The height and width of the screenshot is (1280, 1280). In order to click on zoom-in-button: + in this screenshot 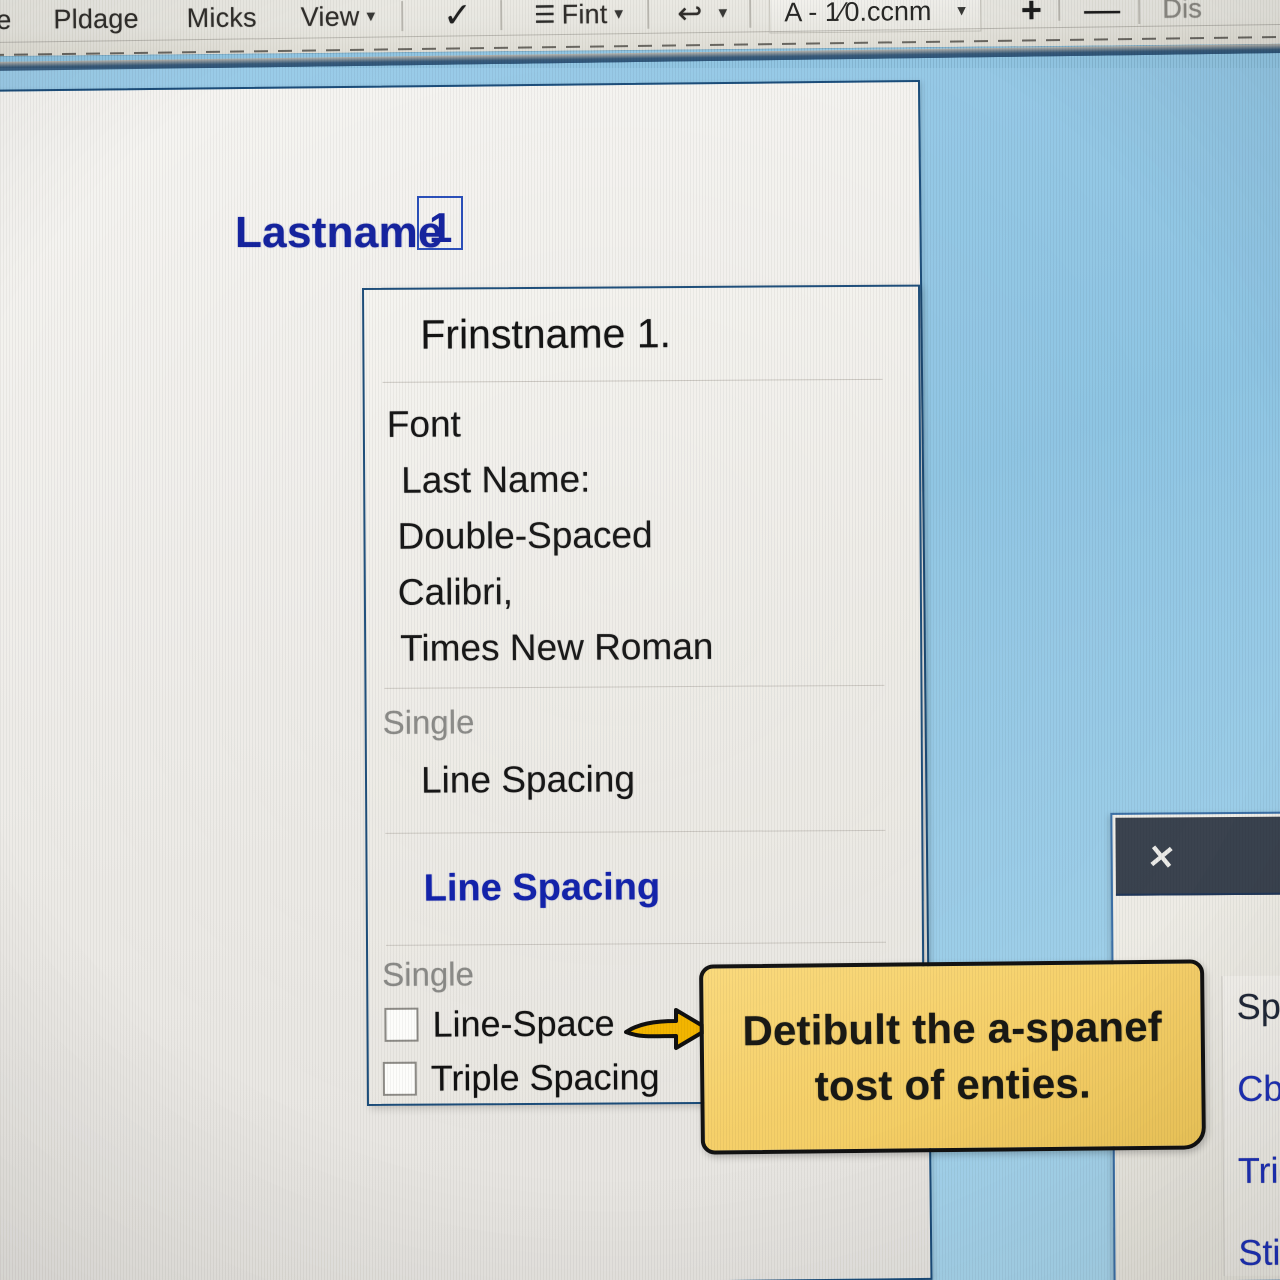, I will do `click(1031, 15)`.